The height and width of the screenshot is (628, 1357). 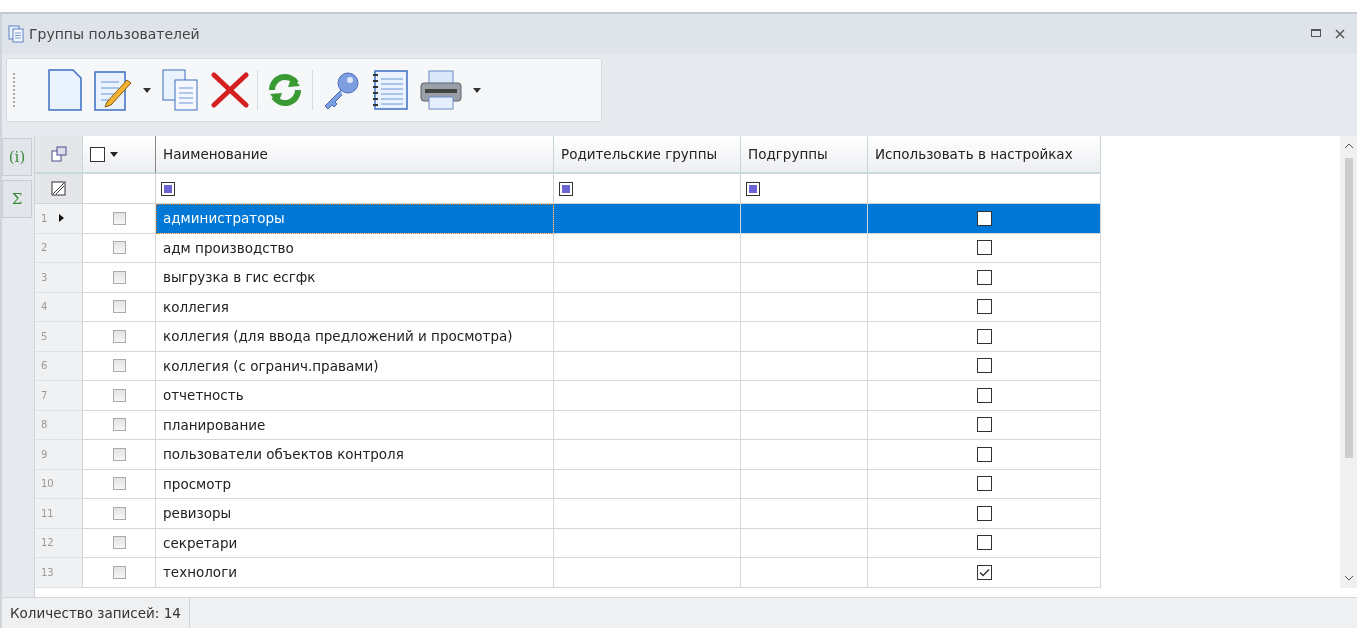 I want to click on row-number: 4, so click(x=59, y=307).